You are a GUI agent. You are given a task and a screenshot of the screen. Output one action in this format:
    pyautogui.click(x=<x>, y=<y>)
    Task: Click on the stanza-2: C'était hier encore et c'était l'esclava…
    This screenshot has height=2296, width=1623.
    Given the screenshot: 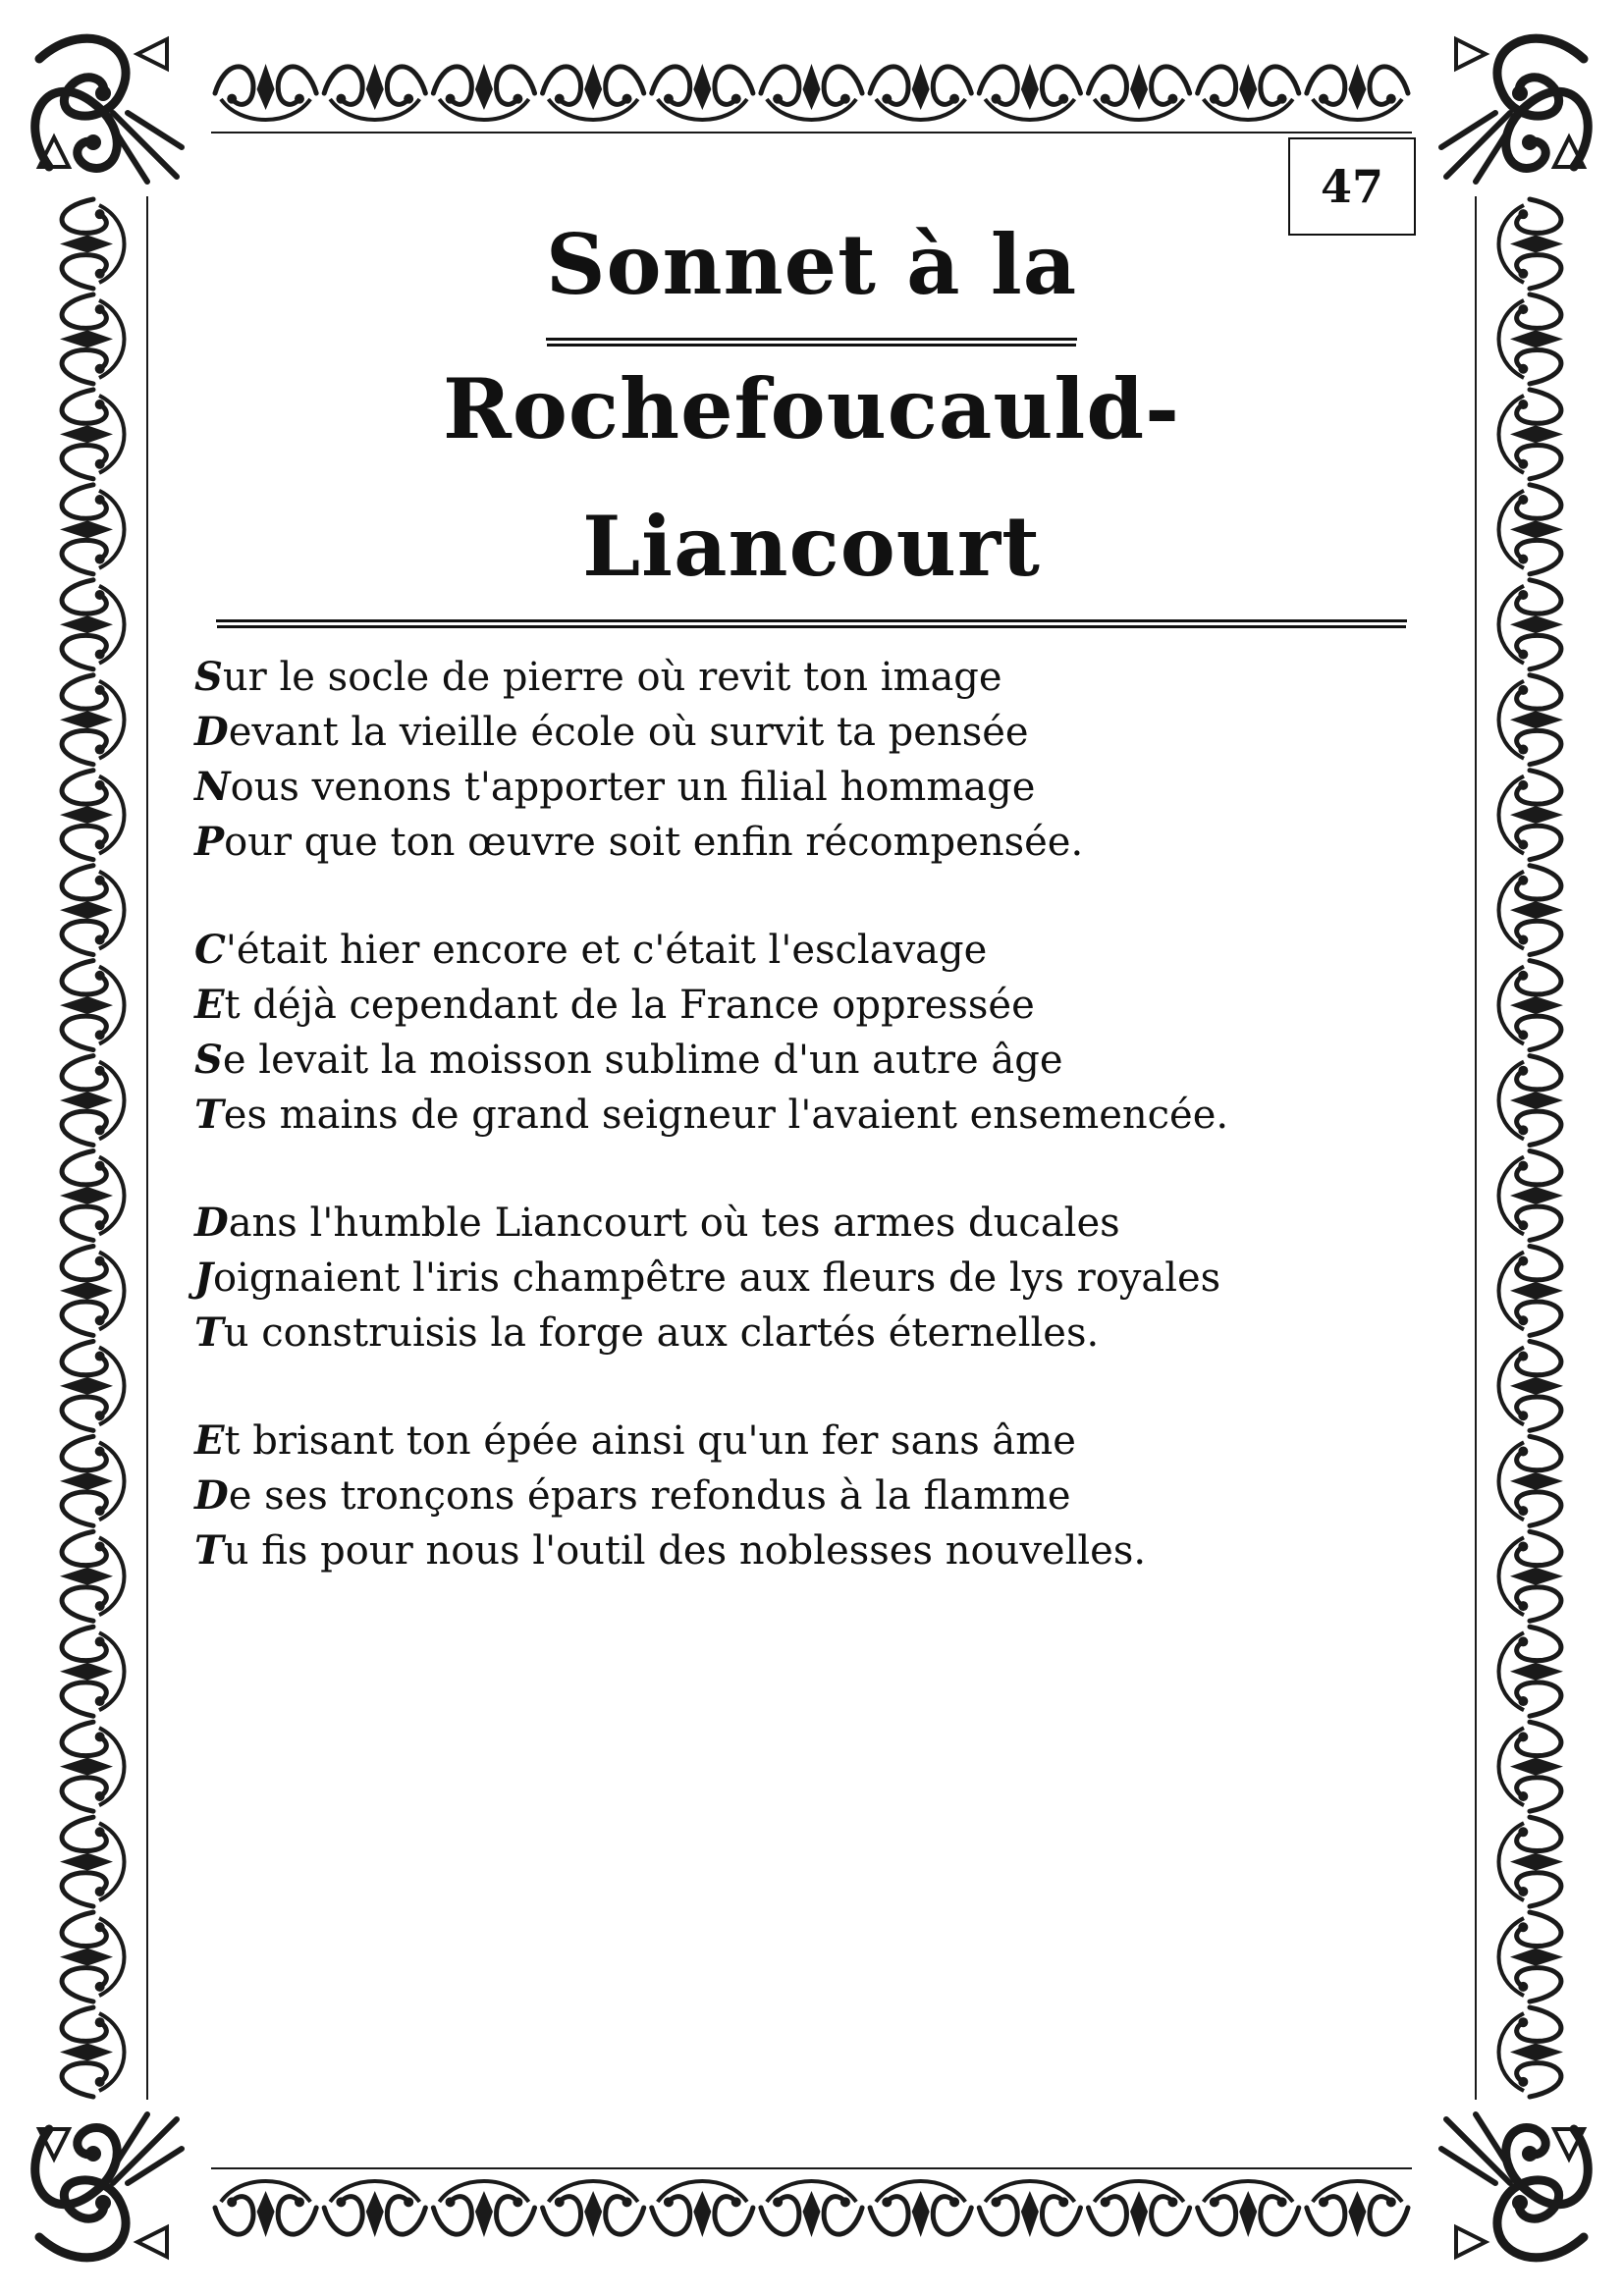 What is the action you would take?
    pyautogui.click(x=783, y=1033)
    